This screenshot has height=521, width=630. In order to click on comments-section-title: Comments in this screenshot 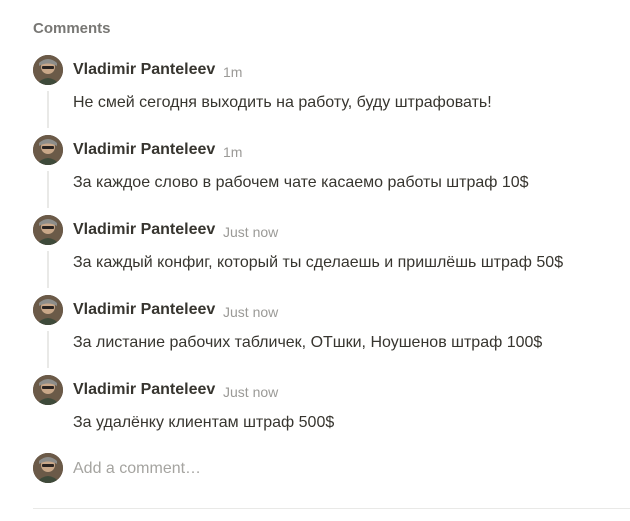, I will do `click(72, 28)`.